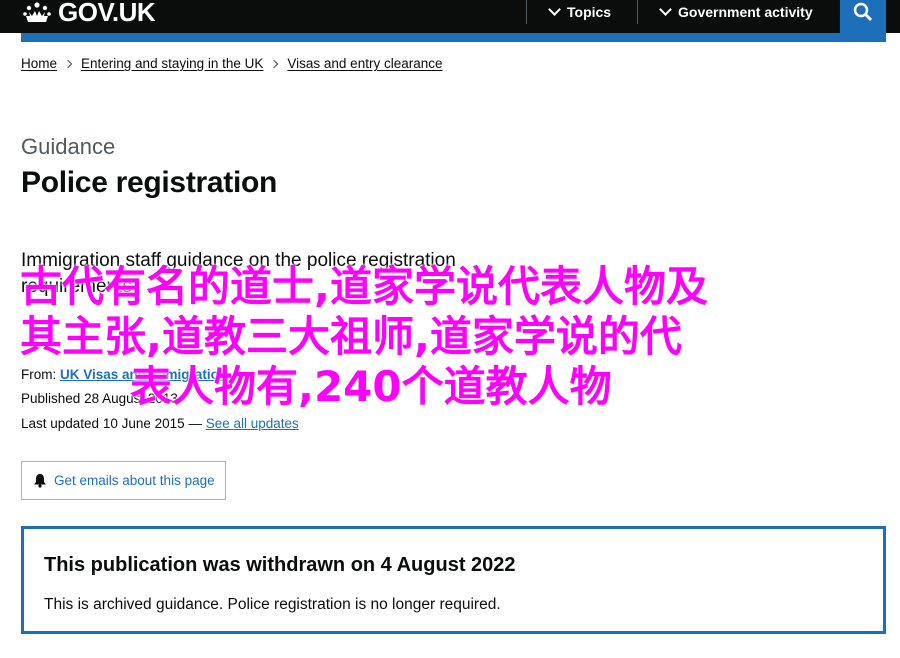 The image size is (900, 658). Describe the element at coordinates (39, 63) in the screenshot. I see `breadcrumb-home: Home` at that location.